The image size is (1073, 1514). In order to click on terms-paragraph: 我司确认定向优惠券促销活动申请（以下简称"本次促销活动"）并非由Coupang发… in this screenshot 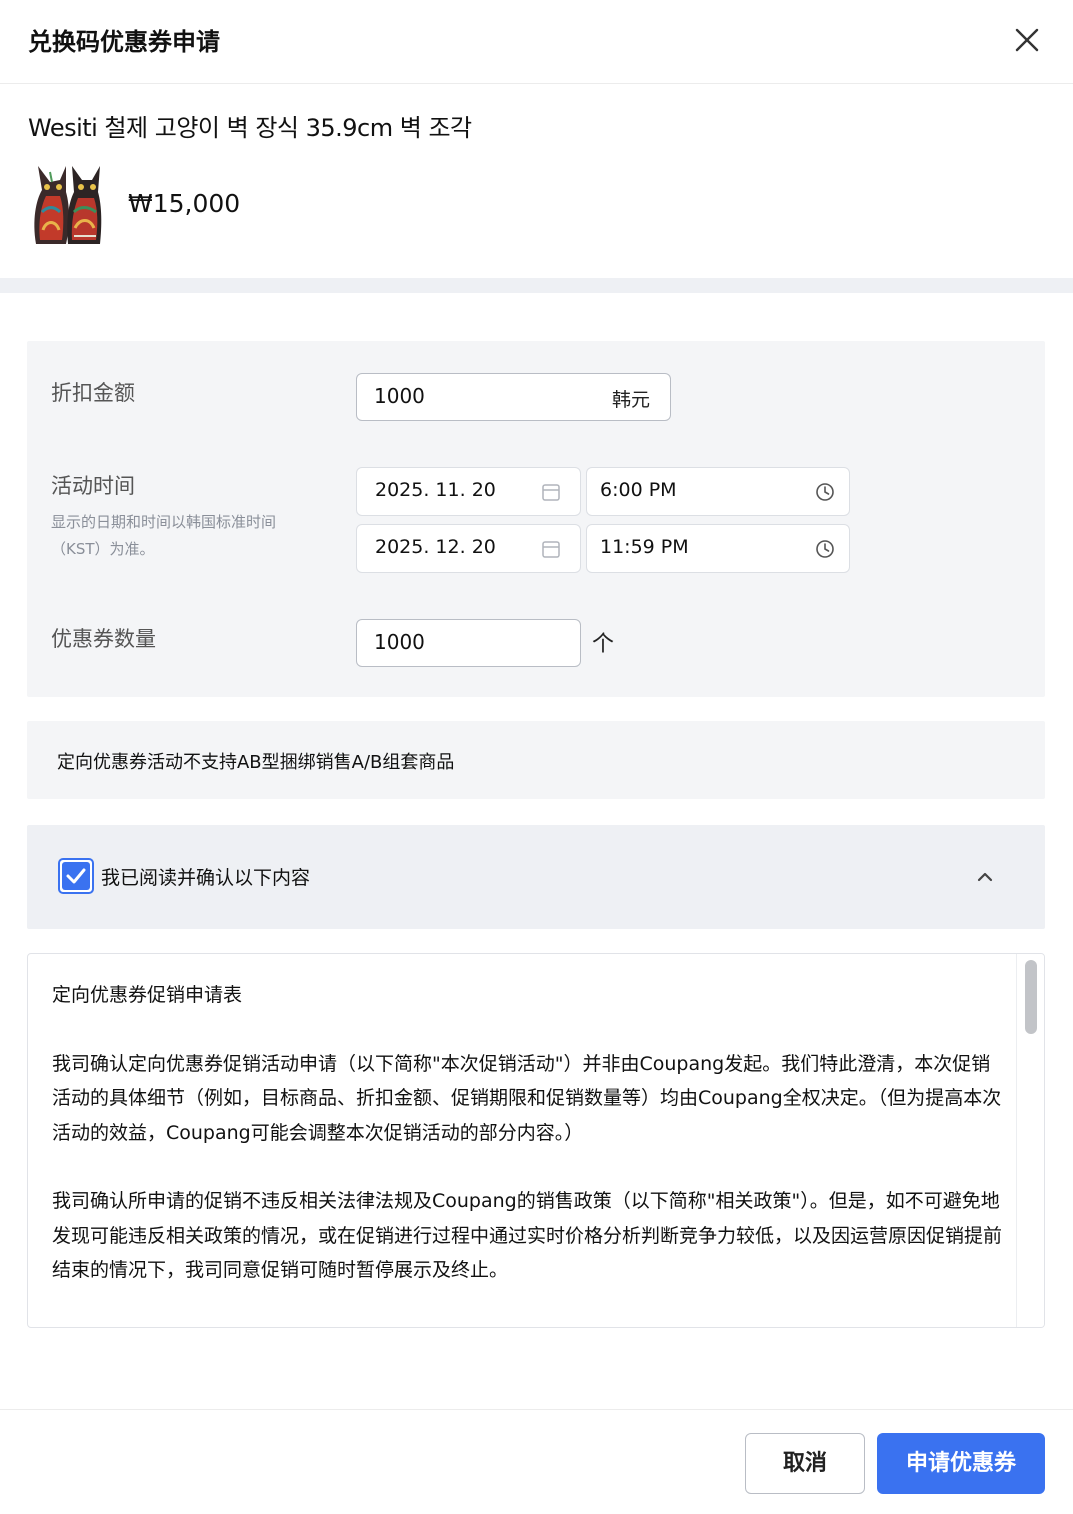, I will do `click(527, 1098)`.